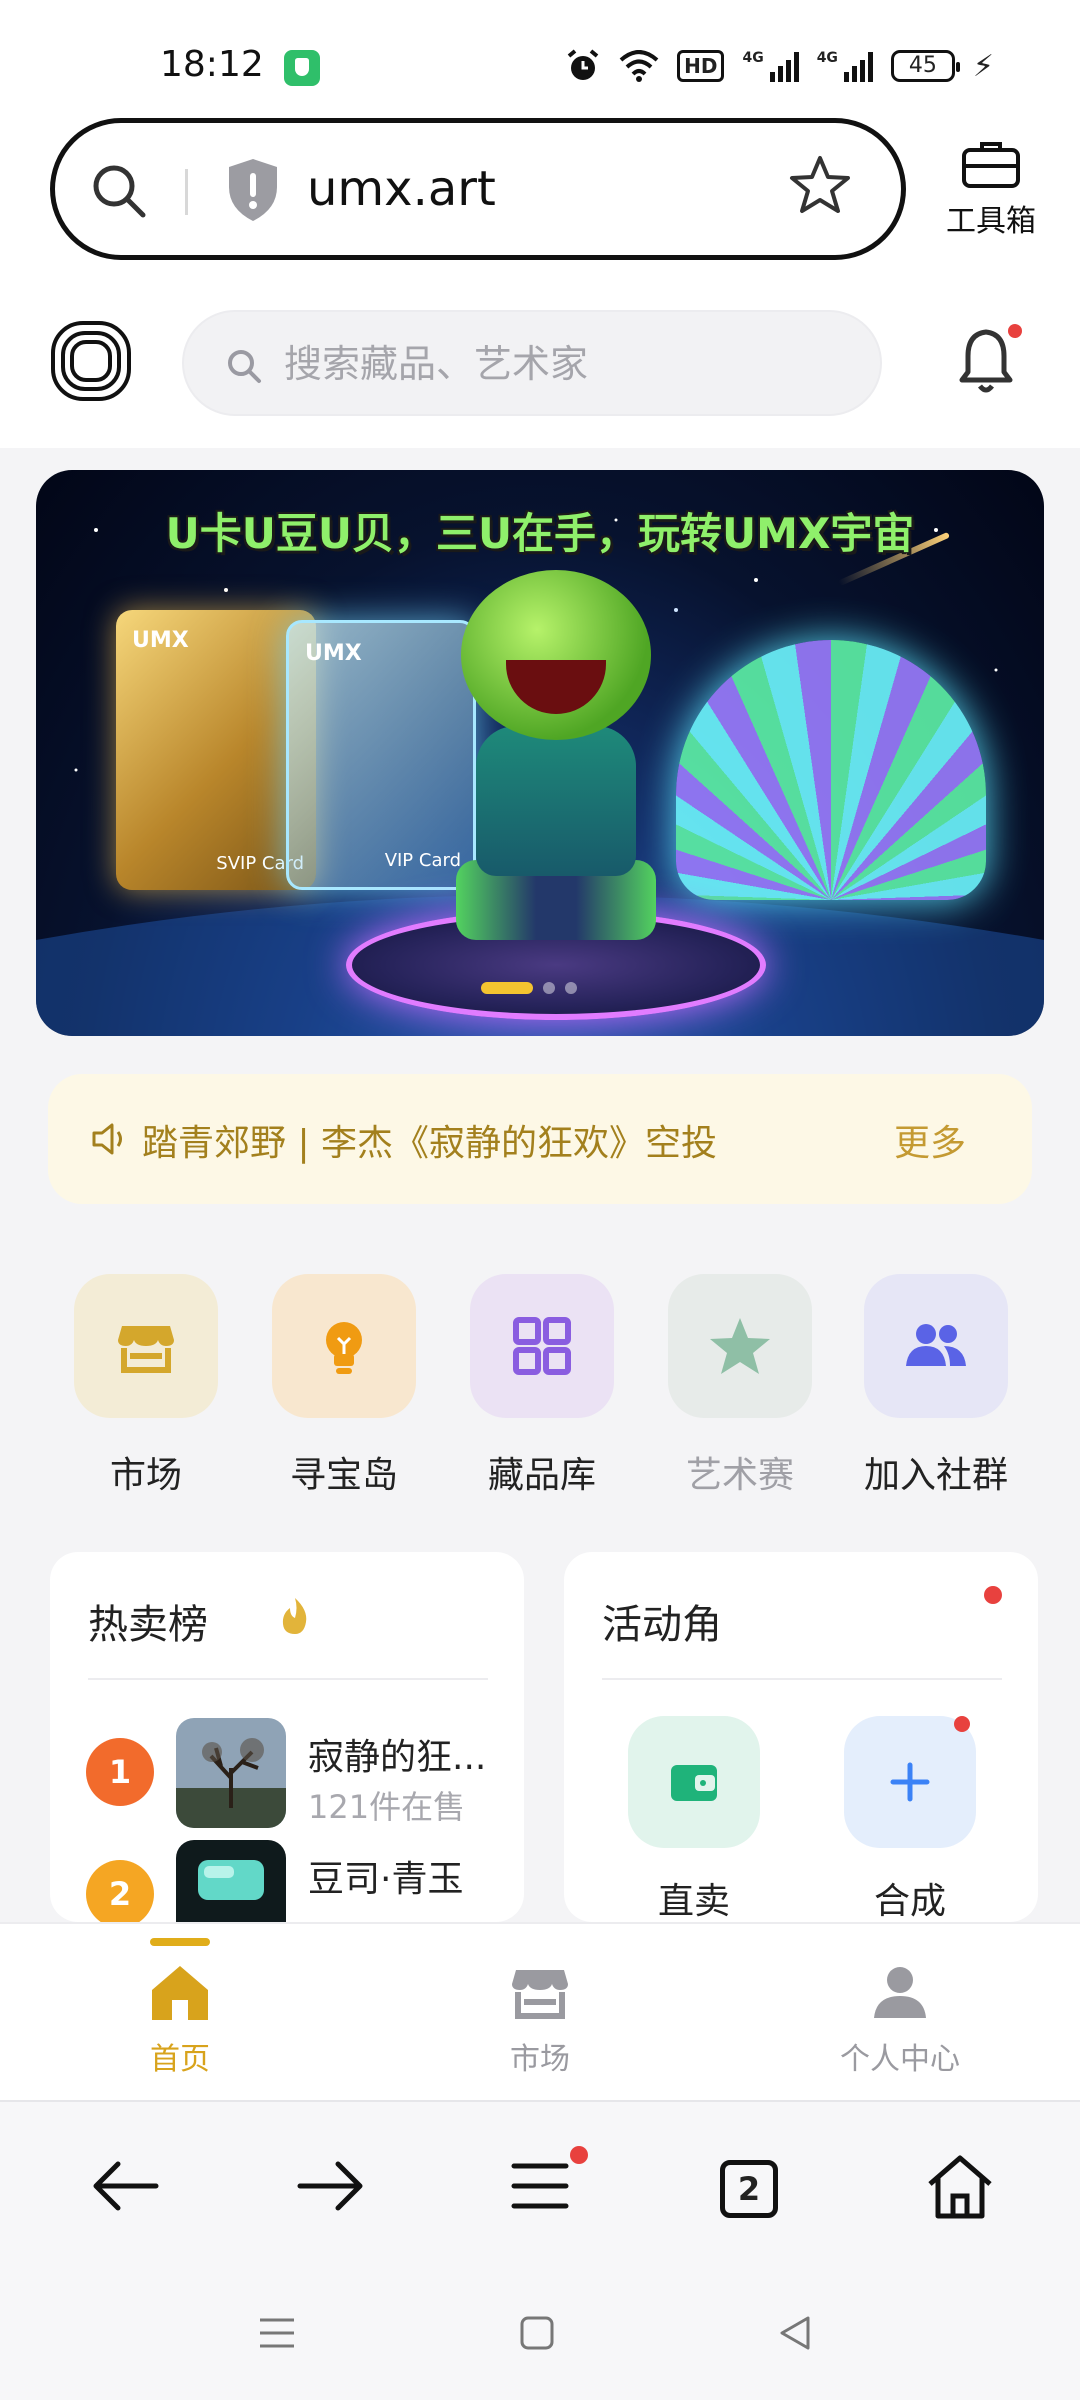  I want to click on browser-nav-bar: 2, so click(540, 2185).